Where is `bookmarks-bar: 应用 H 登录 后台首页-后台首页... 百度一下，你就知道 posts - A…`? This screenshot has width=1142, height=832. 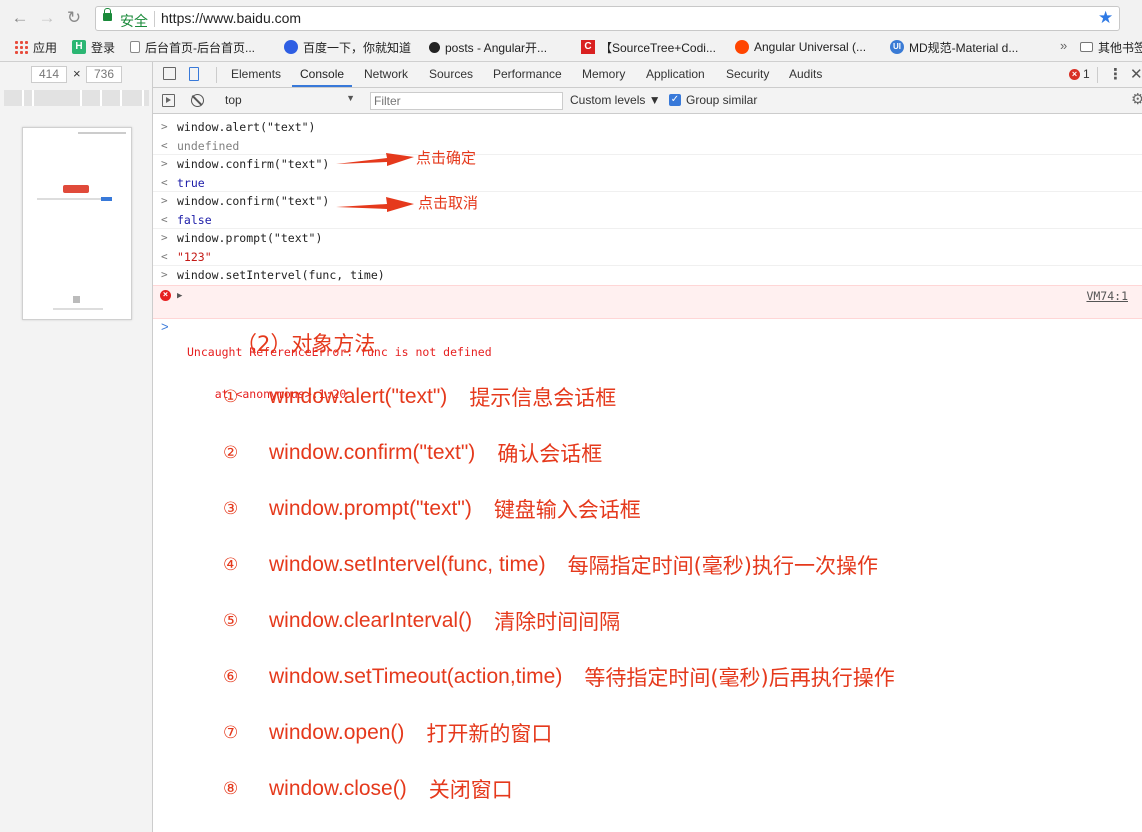 bookmarks-bar: 应用 H 登录 后台首页-后台首页... 百度一下，你就知道 posts - A… is located at coordinates (571, 47).